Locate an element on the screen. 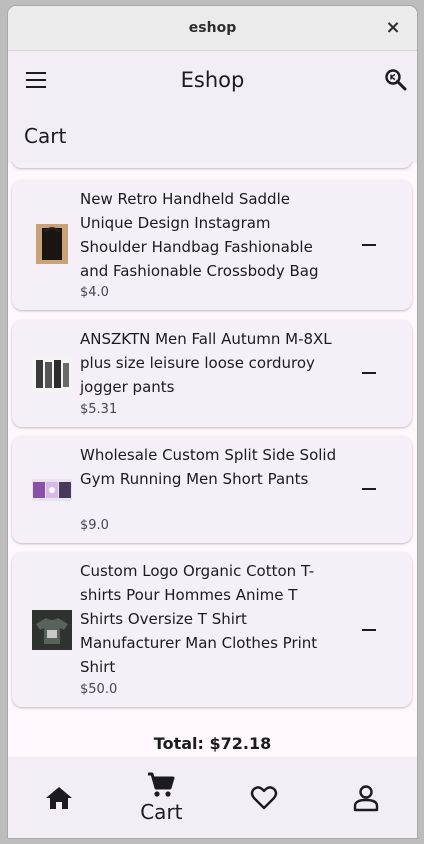  nav-item-profile is located at coordinates (366, 797).